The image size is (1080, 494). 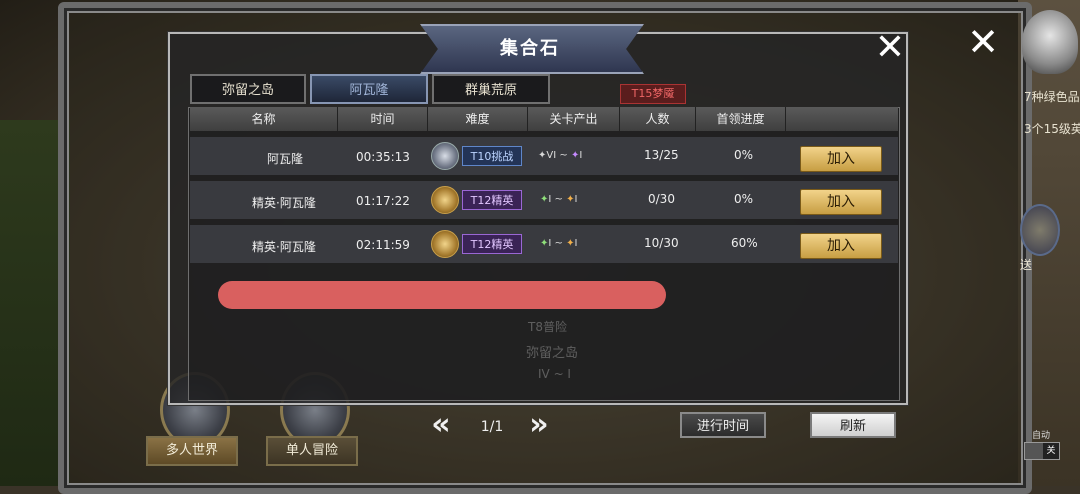 What do you see at coordinates (491, 89) in the screenshot?
I see `tab-hive-wasteland: 群巢荒原` at bounding box center [491, 89].